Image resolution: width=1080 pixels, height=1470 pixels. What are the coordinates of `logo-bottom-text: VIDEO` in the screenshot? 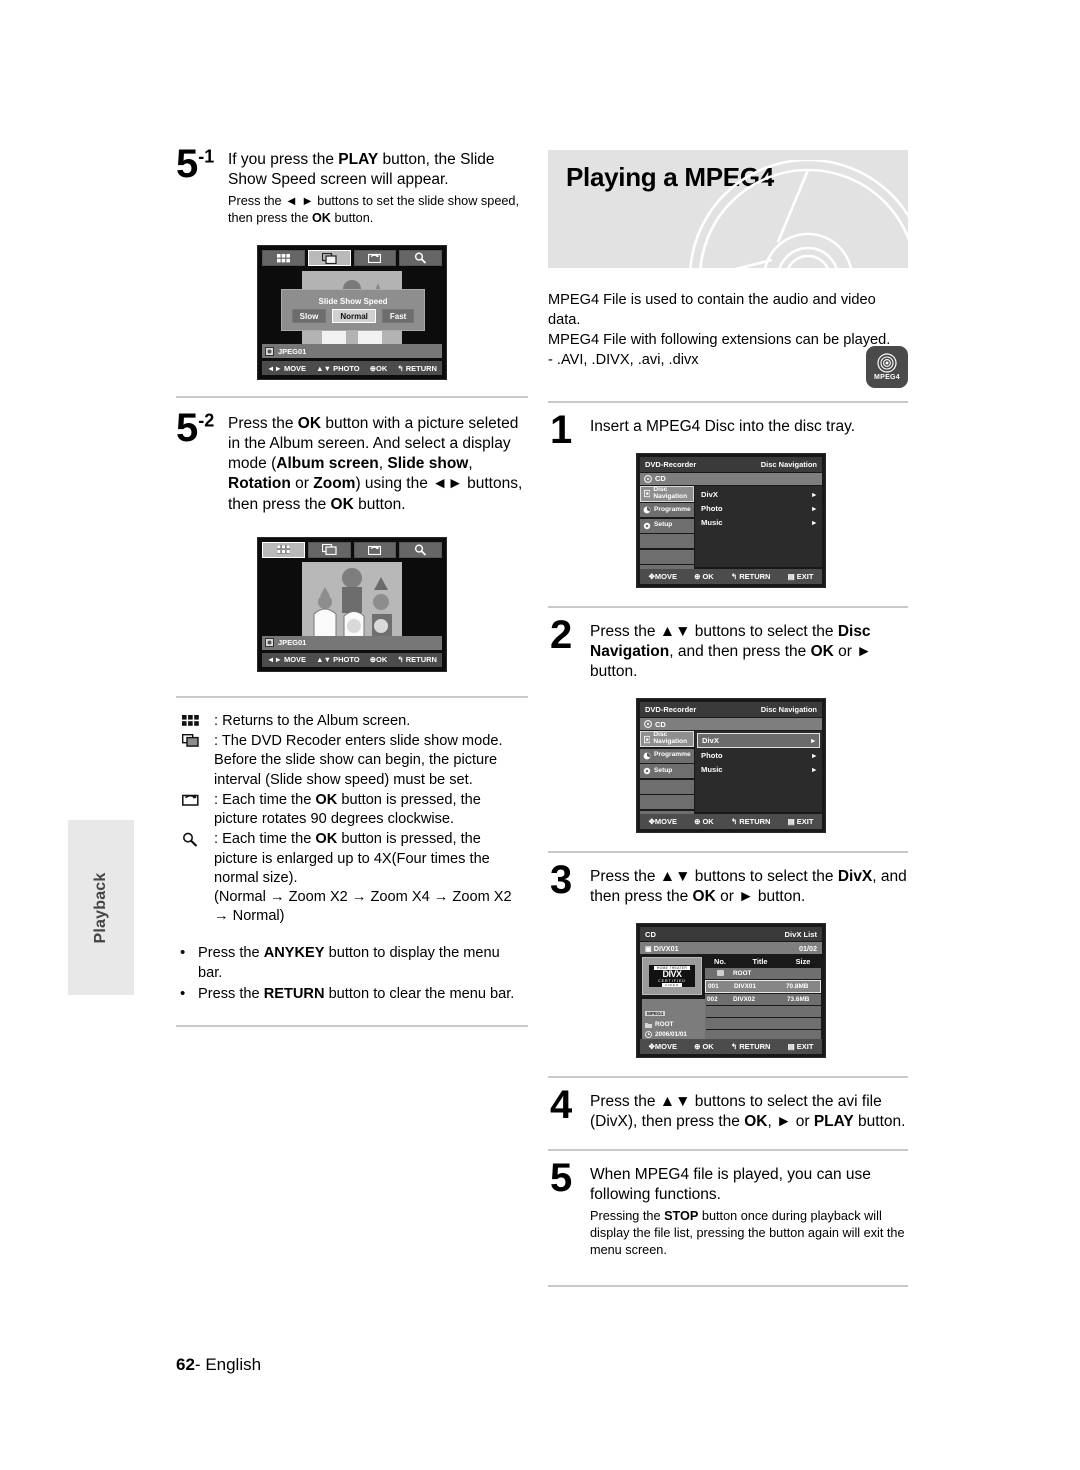 It's located at (672, 984).